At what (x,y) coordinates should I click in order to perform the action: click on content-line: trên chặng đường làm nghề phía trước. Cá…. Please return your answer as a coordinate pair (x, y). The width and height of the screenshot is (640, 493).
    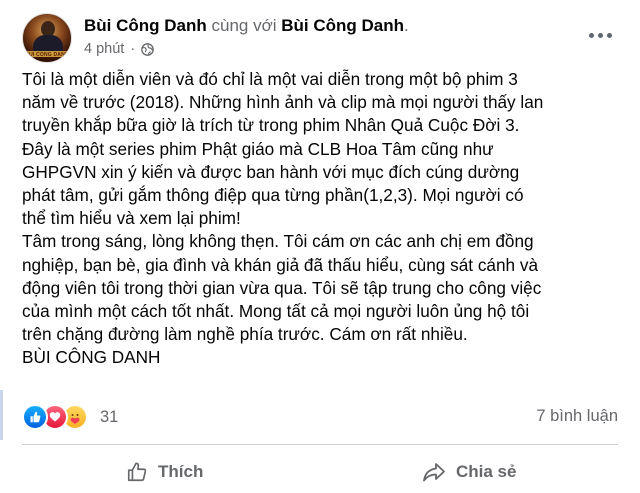
    Looking at the image, I should click on (245, 334).